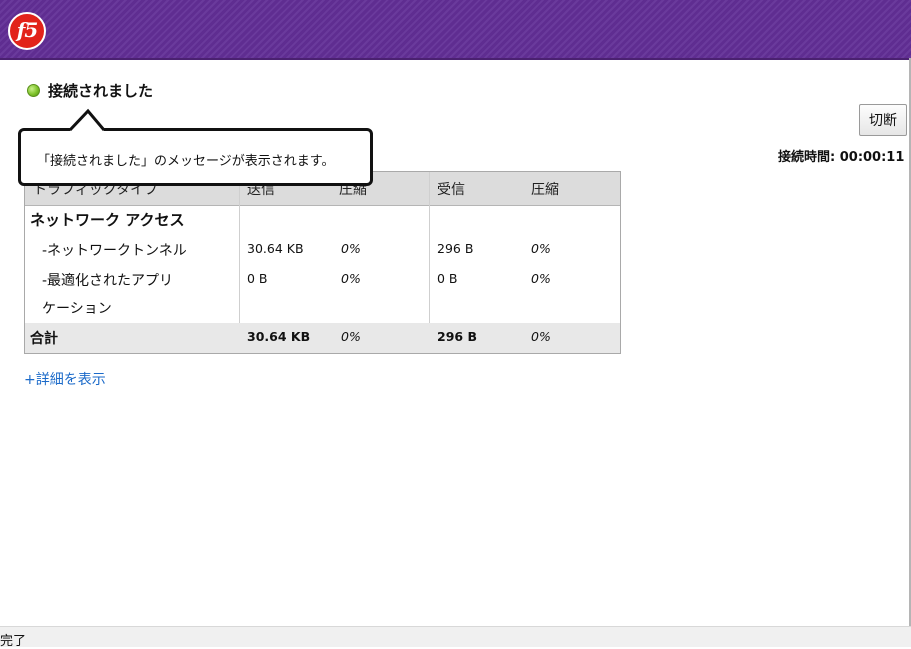 The image size is (911, 649). I want to click on status-text: 接続されました, so click(101, 91).